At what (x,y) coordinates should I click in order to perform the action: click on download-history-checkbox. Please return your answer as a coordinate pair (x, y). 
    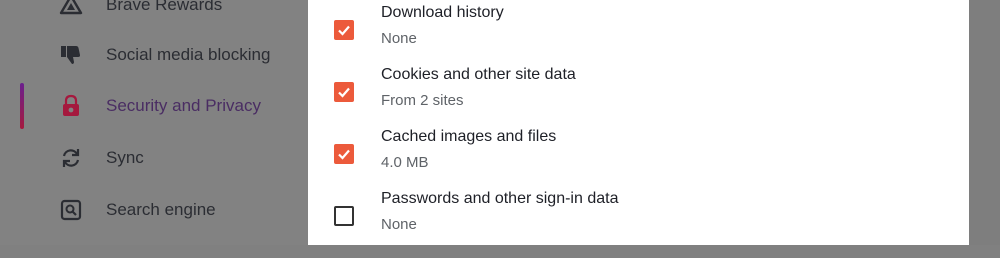
    Looking at the image, I should click on (344, 30).